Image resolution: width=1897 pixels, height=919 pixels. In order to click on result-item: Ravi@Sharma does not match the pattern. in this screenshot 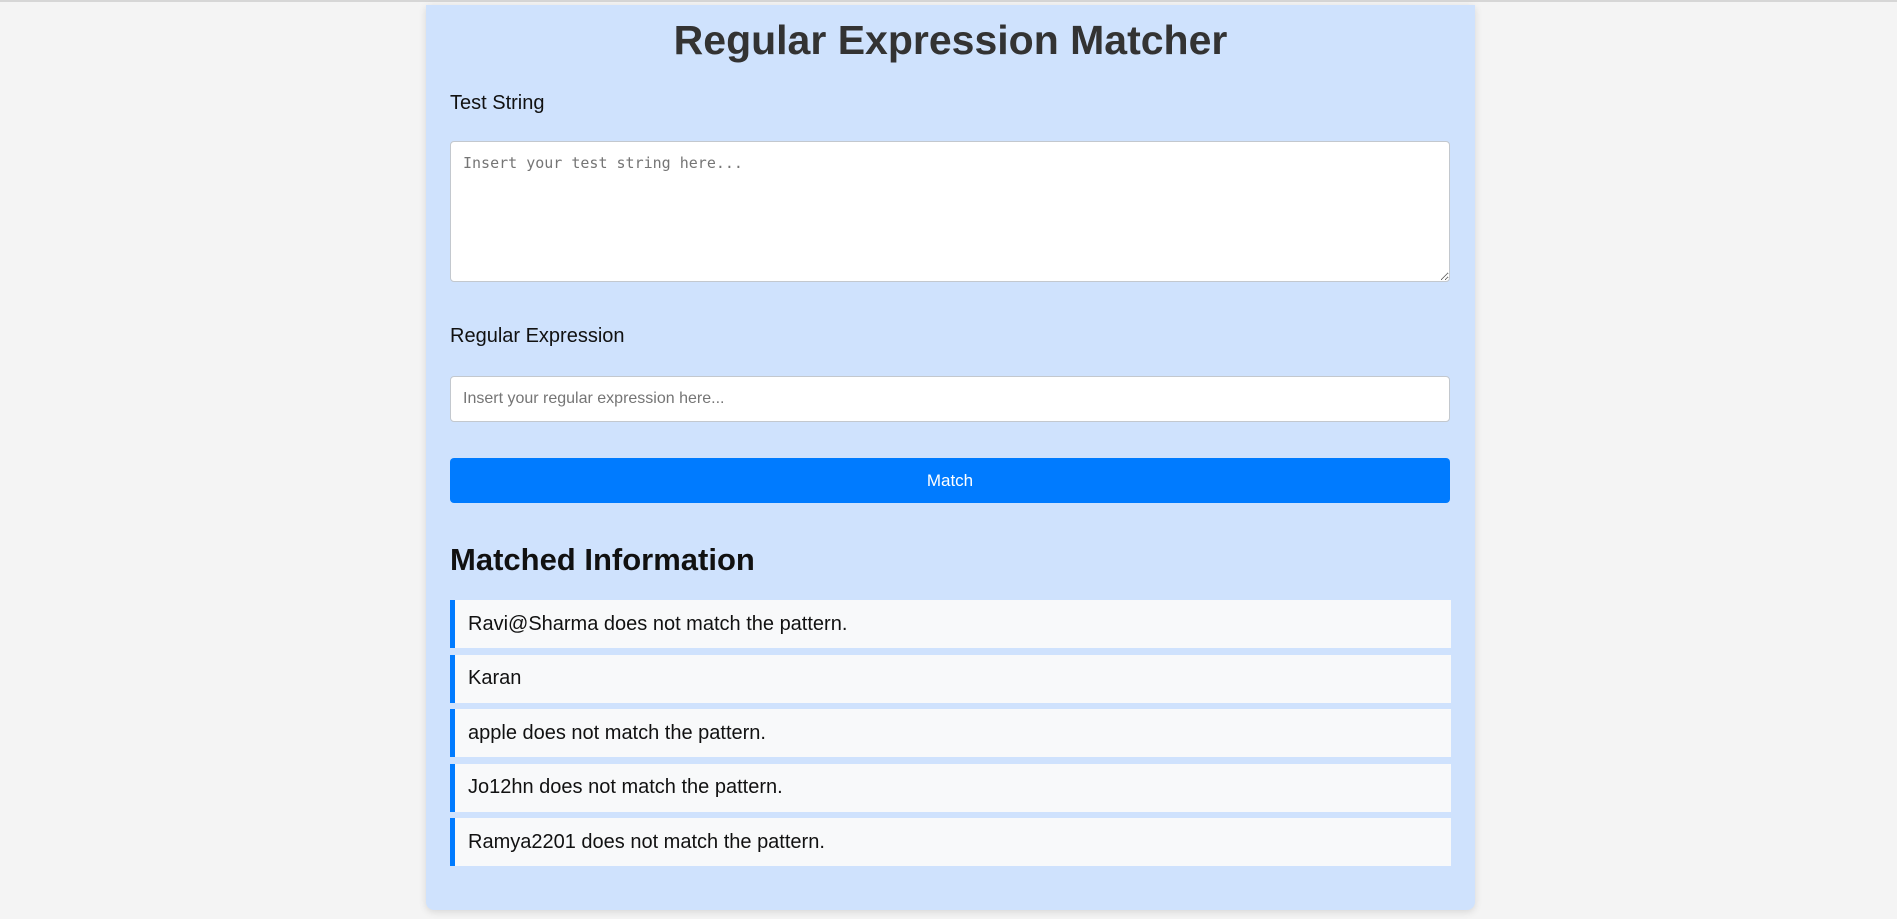, I will do `click(950, 624)`.